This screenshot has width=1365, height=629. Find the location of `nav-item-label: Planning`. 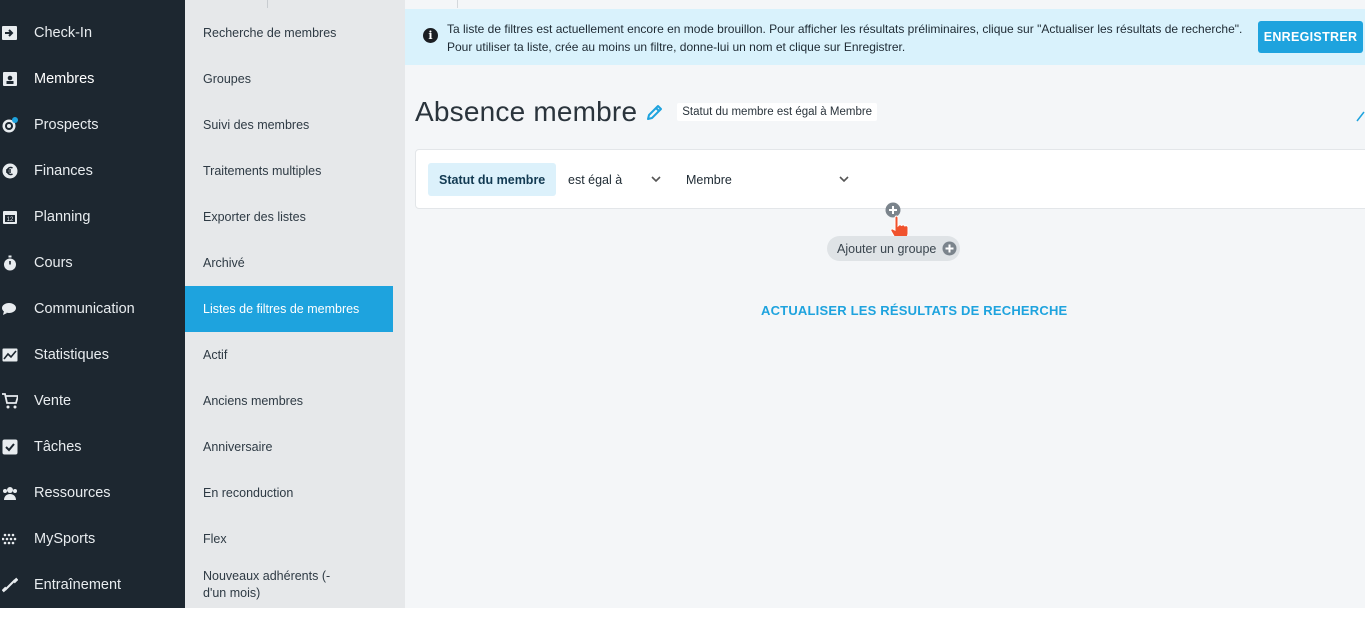

nav-item-label: Planning is located at coordinates (62, 217).